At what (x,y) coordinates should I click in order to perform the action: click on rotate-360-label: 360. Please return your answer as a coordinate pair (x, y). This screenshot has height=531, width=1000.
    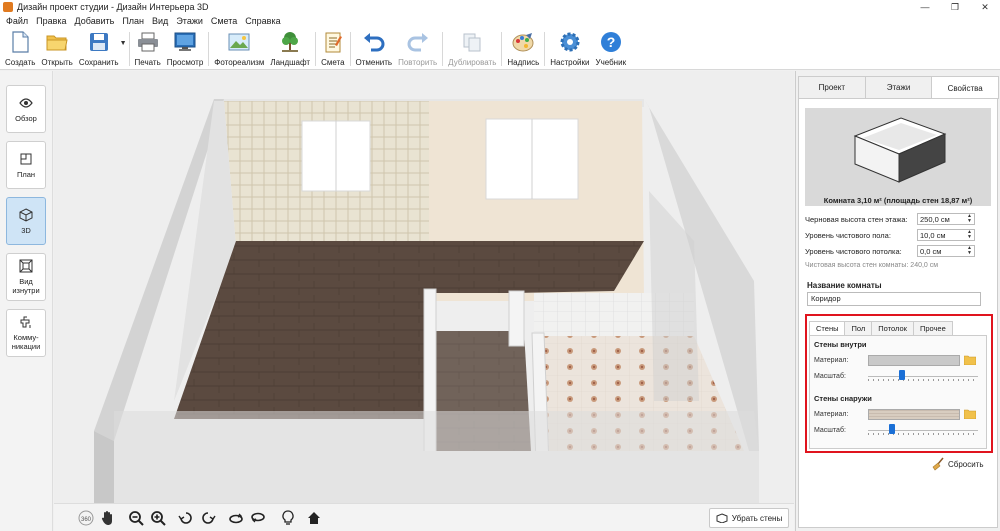
    Looking at the image, I should click on (86, 520).